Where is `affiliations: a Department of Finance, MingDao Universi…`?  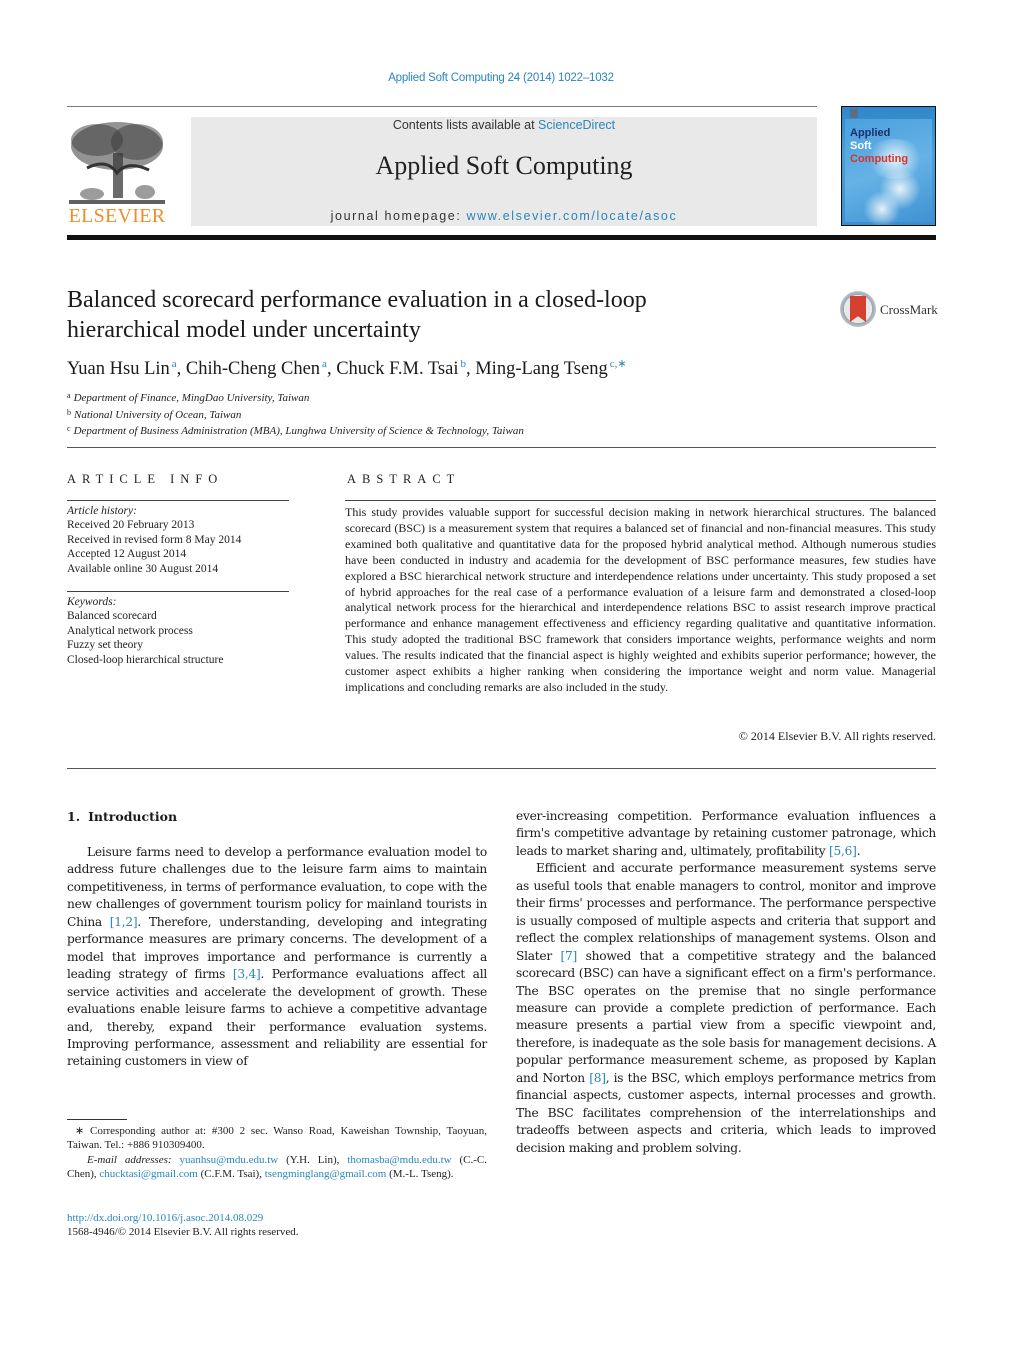 affiliations: a Department of Finance, MingDao Universi… is located at coordinates (467, 414).